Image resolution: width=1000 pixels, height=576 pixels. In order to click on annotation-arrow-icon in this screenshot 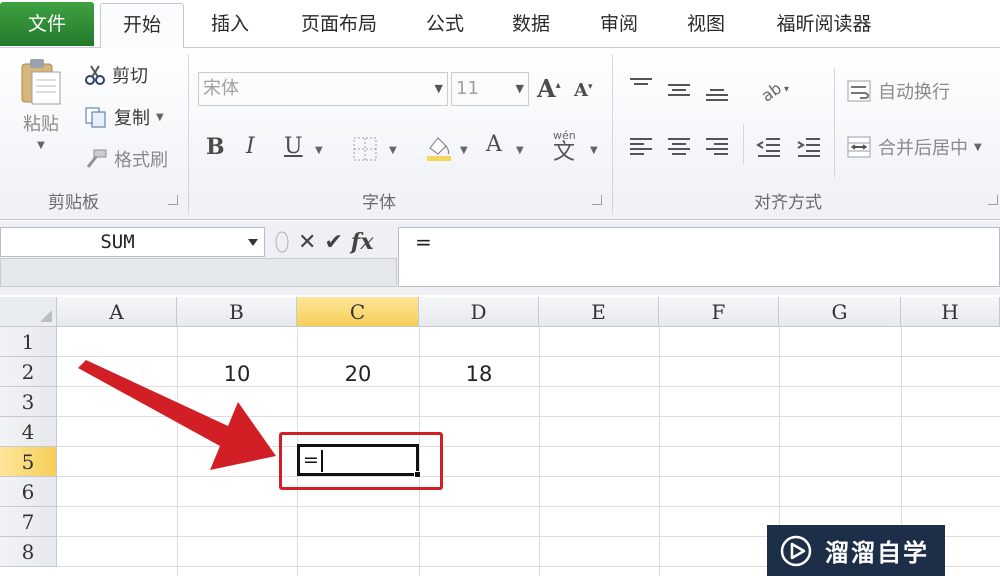, I will do `click(177, 415)`.